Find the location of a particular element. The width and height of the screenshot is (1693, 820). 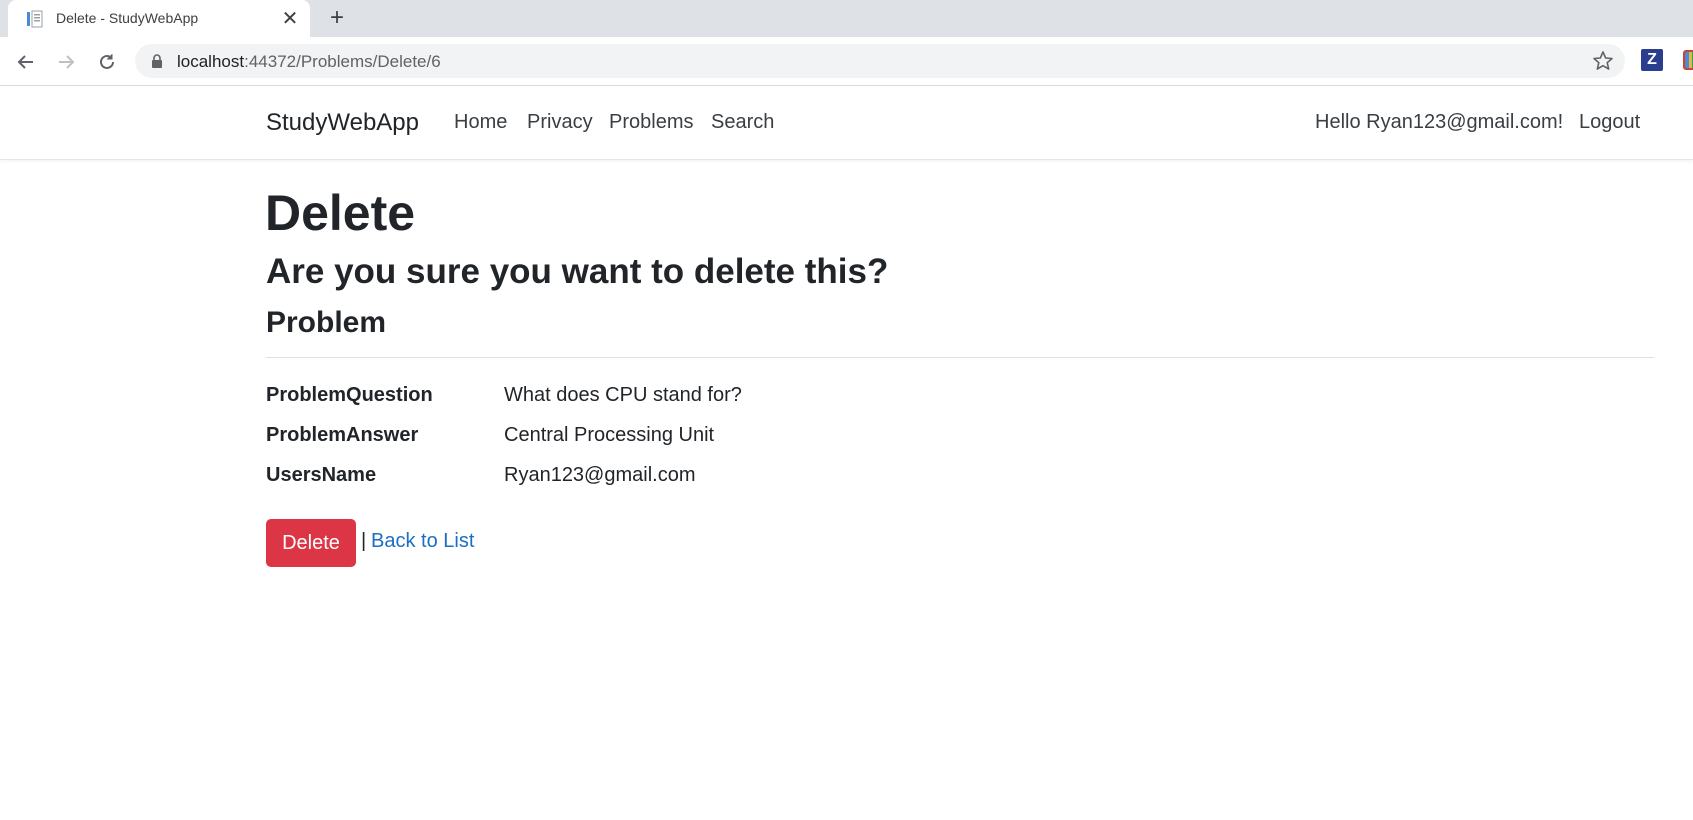

bookmark-star-icon is located at coordinates (1603, 61).